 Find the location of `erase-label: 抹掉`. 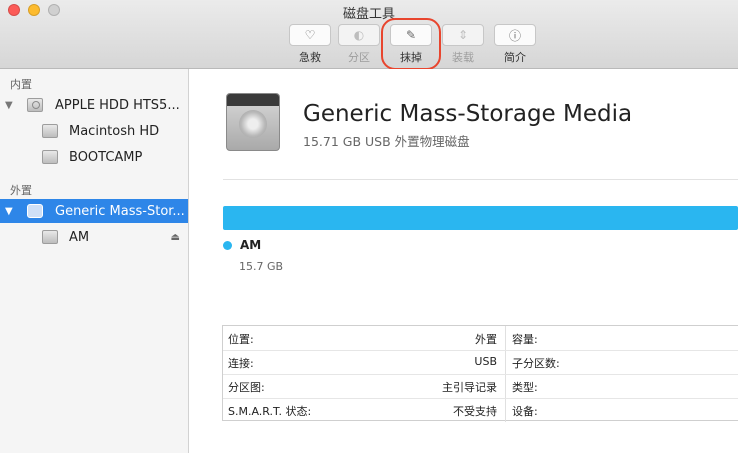

erase-label: 抹掉 is located at coordinates (411, 57).